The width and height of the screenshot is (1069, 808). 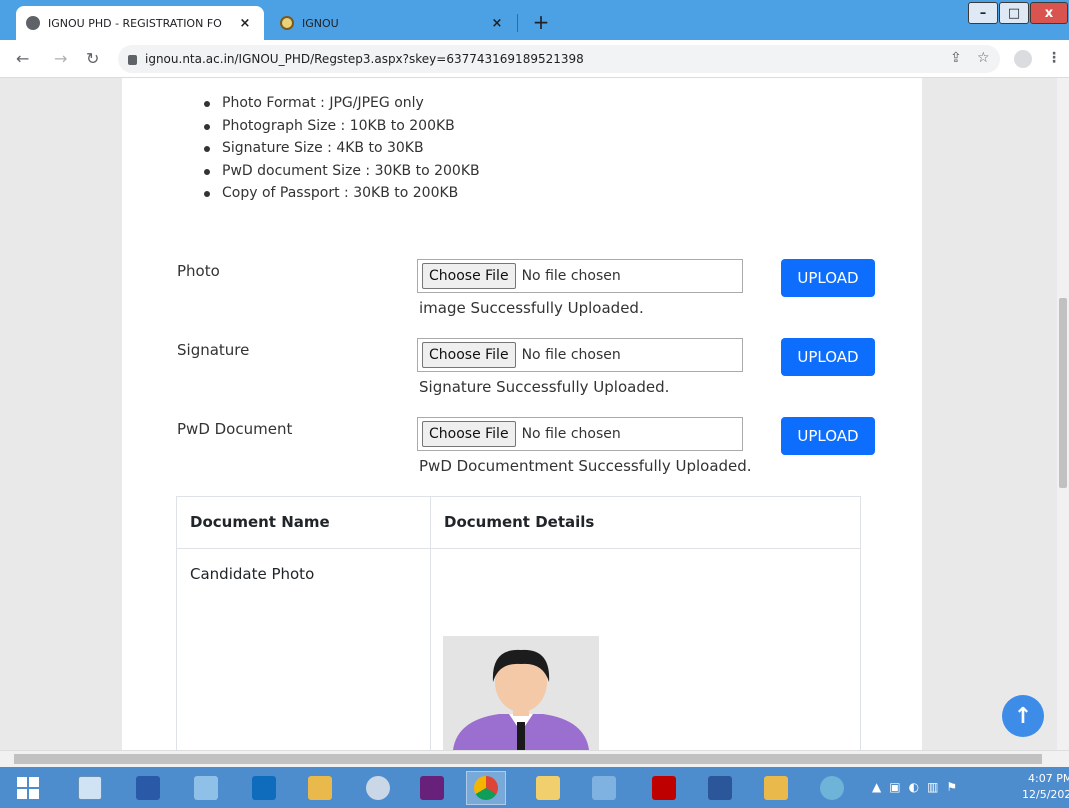 I want to click on system-tray: ▲ ▣ ◐ ▥ ⚑, so click(x=914, y=787).